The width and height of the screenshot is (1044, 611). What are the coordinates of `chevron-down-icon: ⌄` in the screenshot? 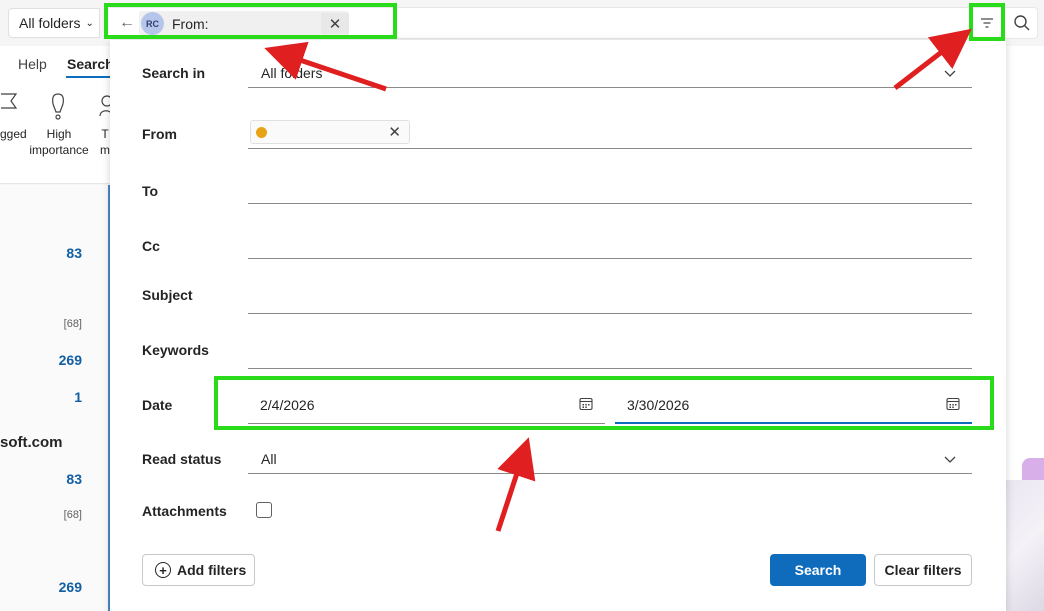 It's located at (89, 23).